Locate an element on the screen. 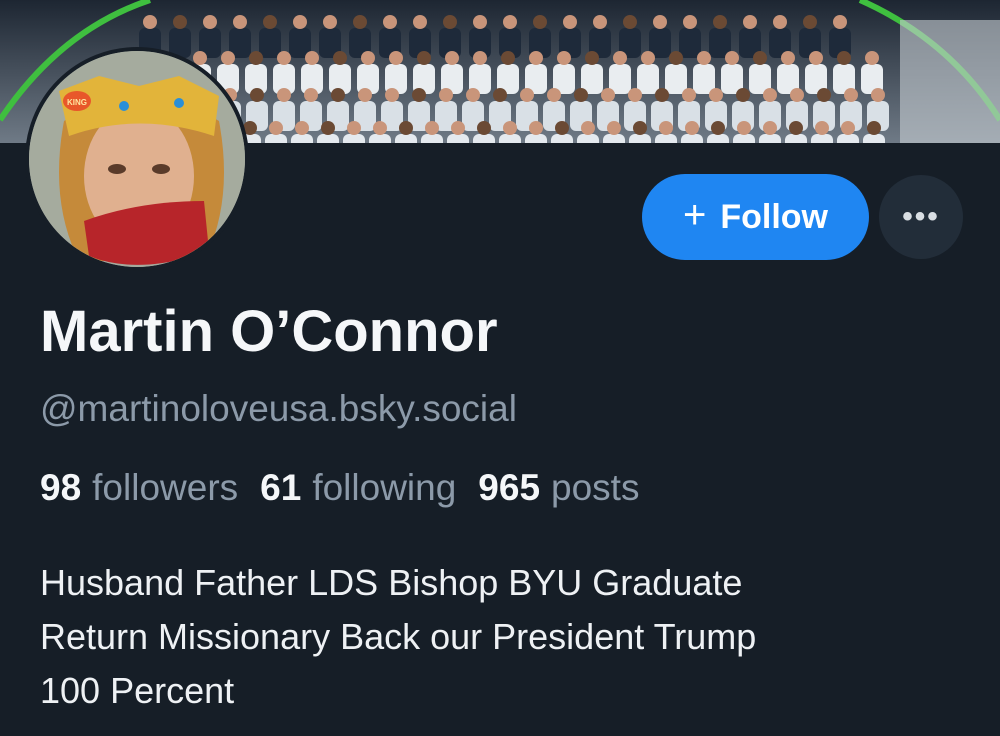 This screenshot has width=1000, height=736. avatar: KING is located at coordinates (137, 159).